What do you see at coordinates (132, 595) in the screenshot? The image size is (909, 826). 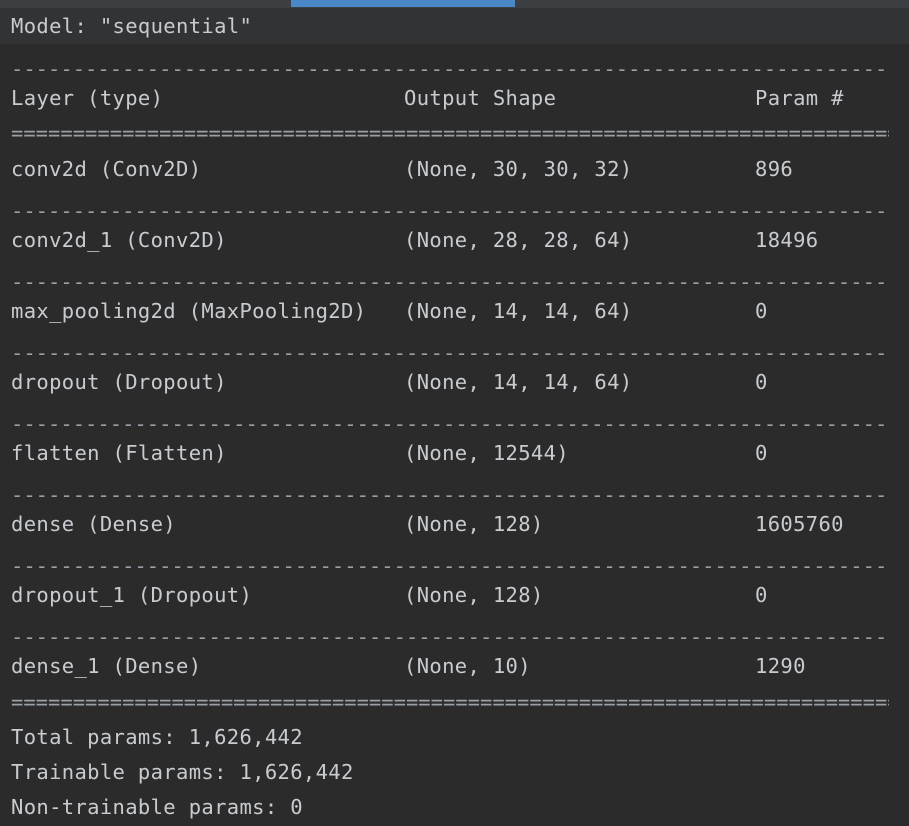 I see `row-layer: dropout_1 (Dropout)` at bounding box center [132, 595].